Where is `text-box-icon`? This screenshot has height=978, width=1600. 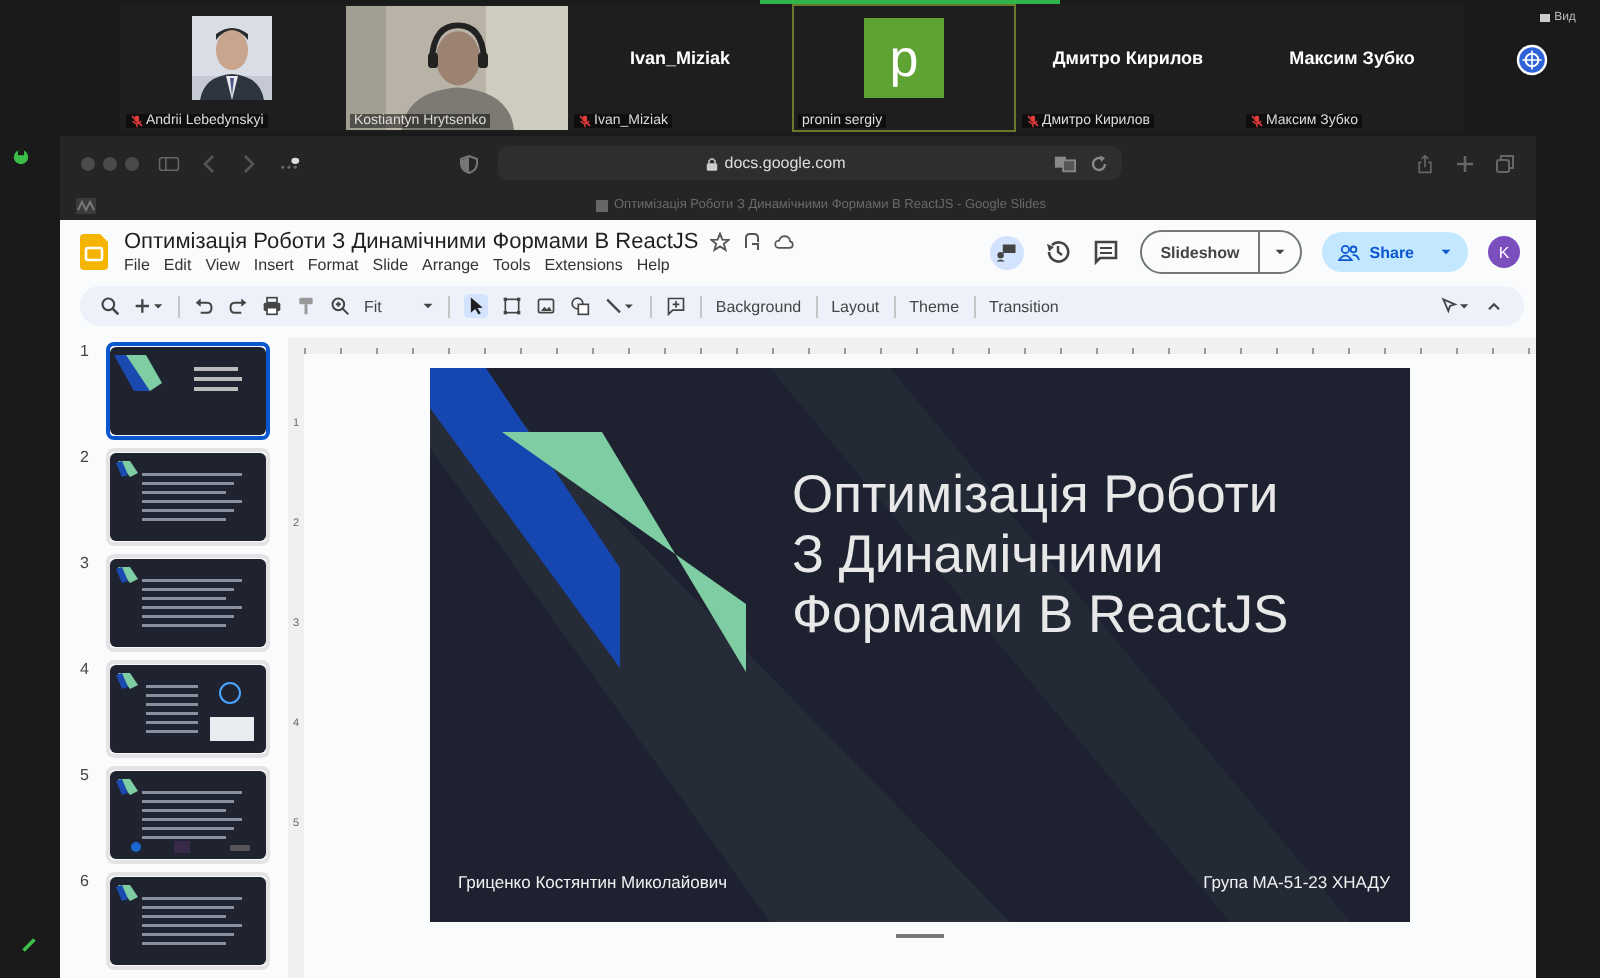
text-box-icon is located at coordinates (511, 306).